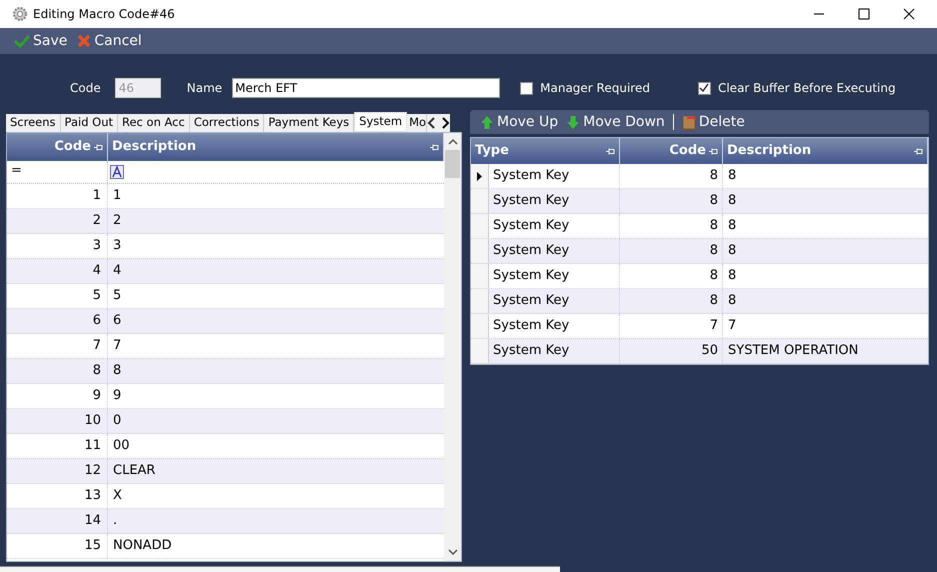 The image size is (937, 572). Describe the element at coordinates (117, 321) in the screenshot. I see `table-cell-text: 6` at that location.